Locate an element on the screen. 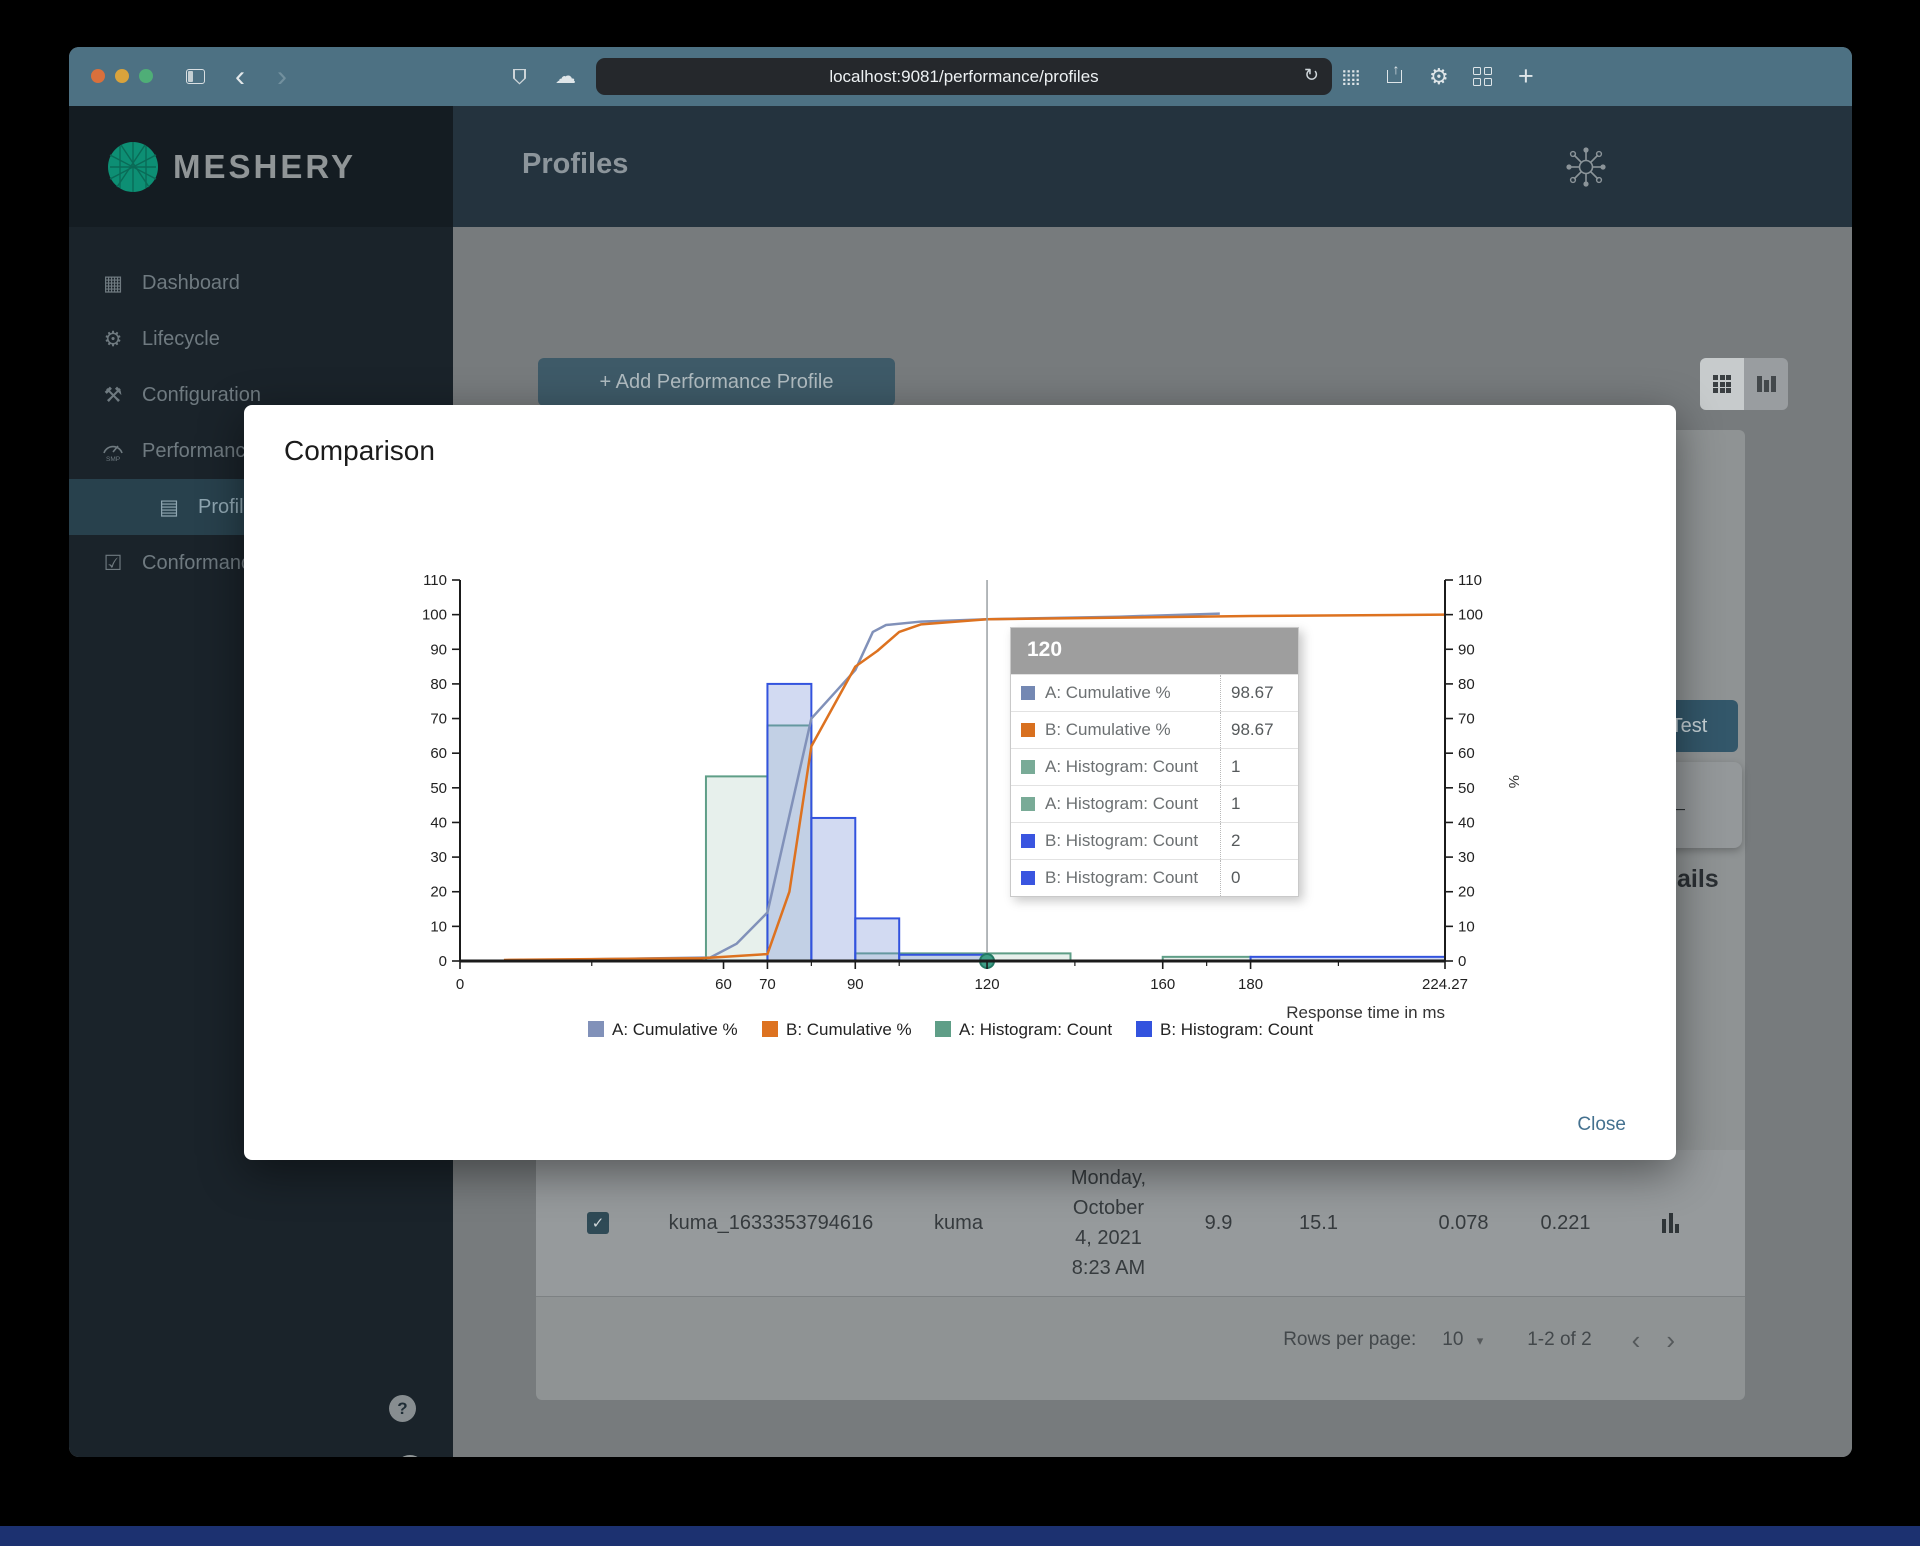 This screenshot has width=1920, height=1546. svg-text: 20 is located at coordinates (1466, 892).